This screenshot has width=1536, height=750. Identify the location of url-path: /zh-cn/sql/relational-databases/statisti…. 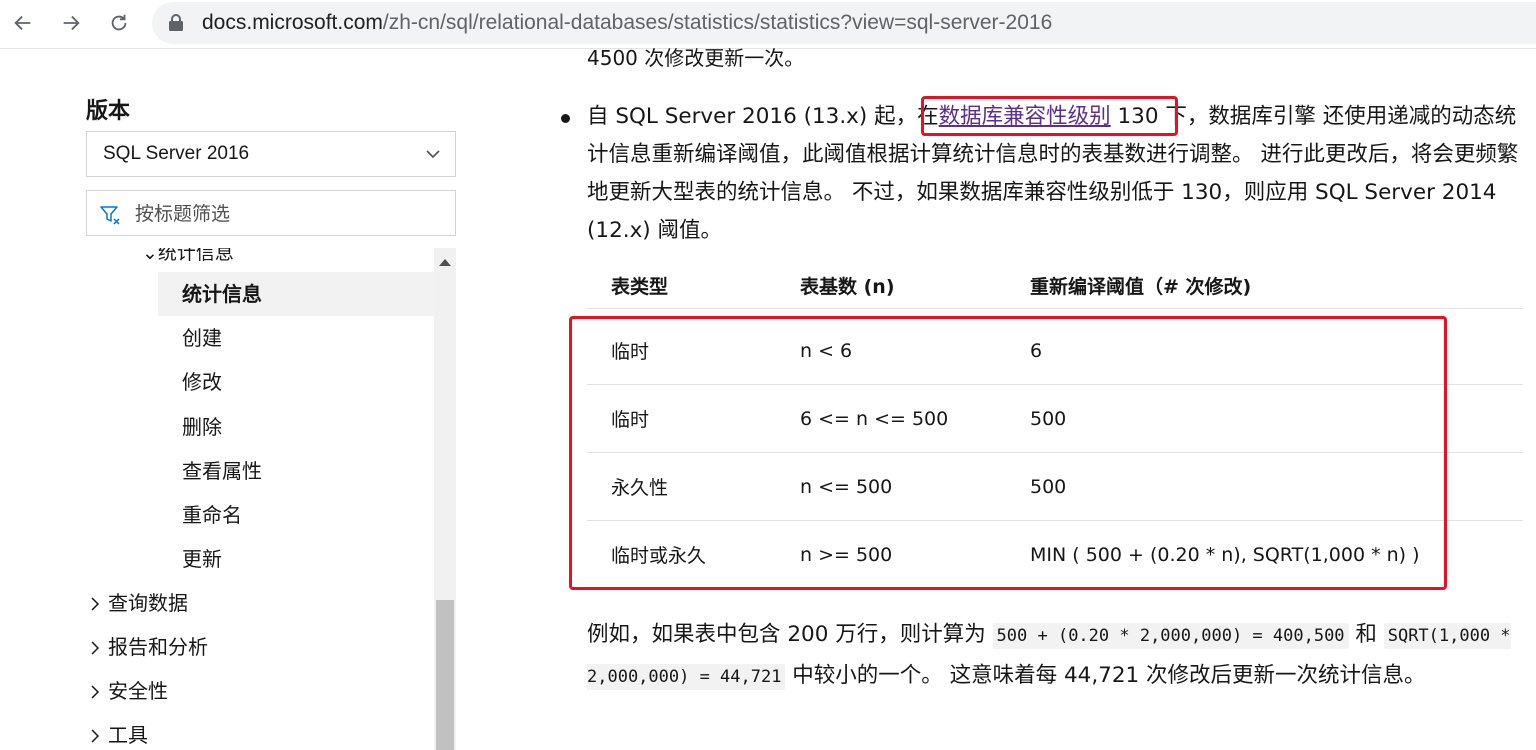
(717, 22).